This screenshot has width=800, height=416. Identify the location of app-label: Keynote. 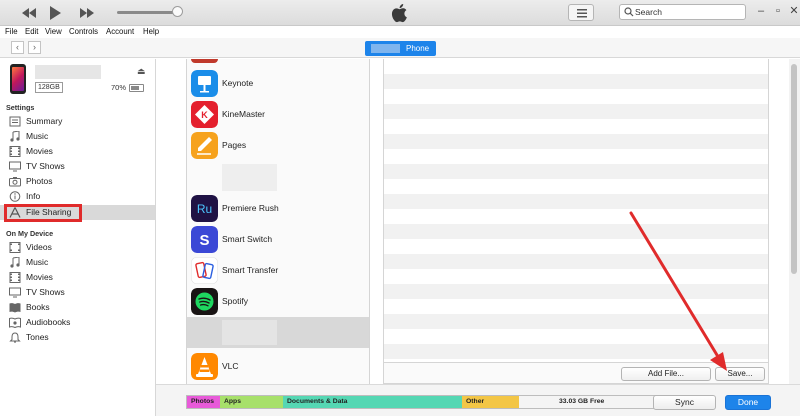
(238, 83).